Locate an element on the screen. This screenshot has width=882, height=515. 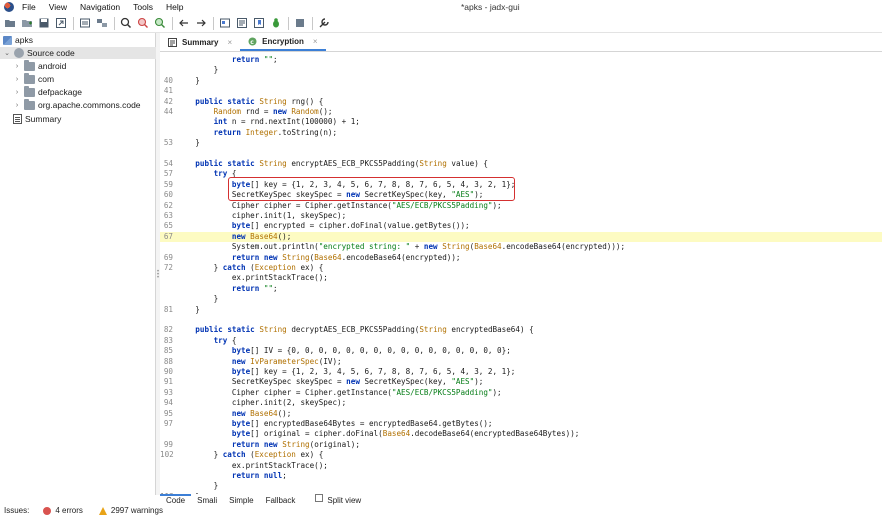
tree-package-android: › android is located at coordinates (78, 65).